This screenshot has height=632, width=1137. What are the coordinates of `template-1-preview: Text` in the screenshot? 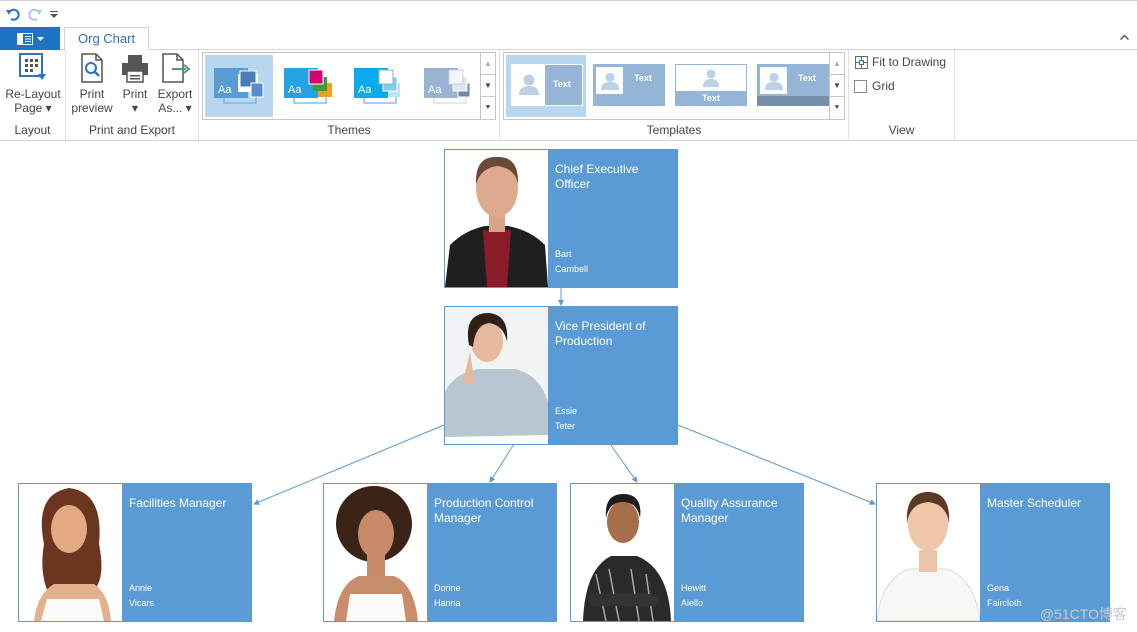 It's located at (547, 85).